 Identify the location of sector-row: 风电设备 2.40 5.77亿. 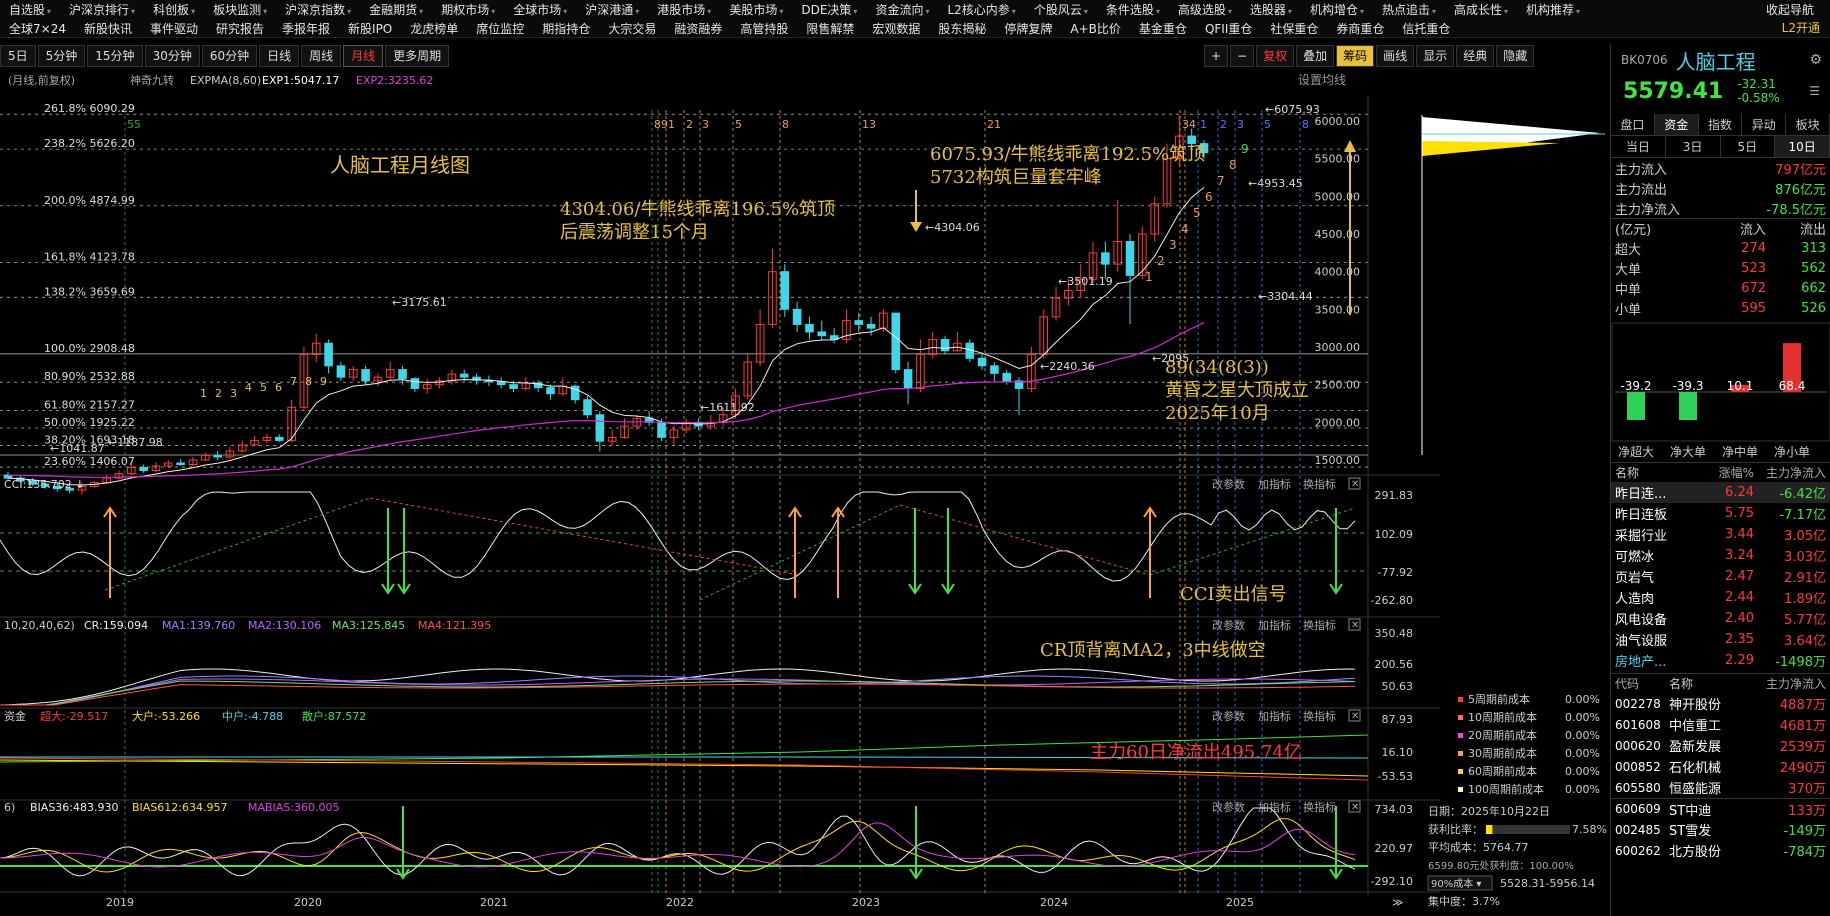
(1720, 618).